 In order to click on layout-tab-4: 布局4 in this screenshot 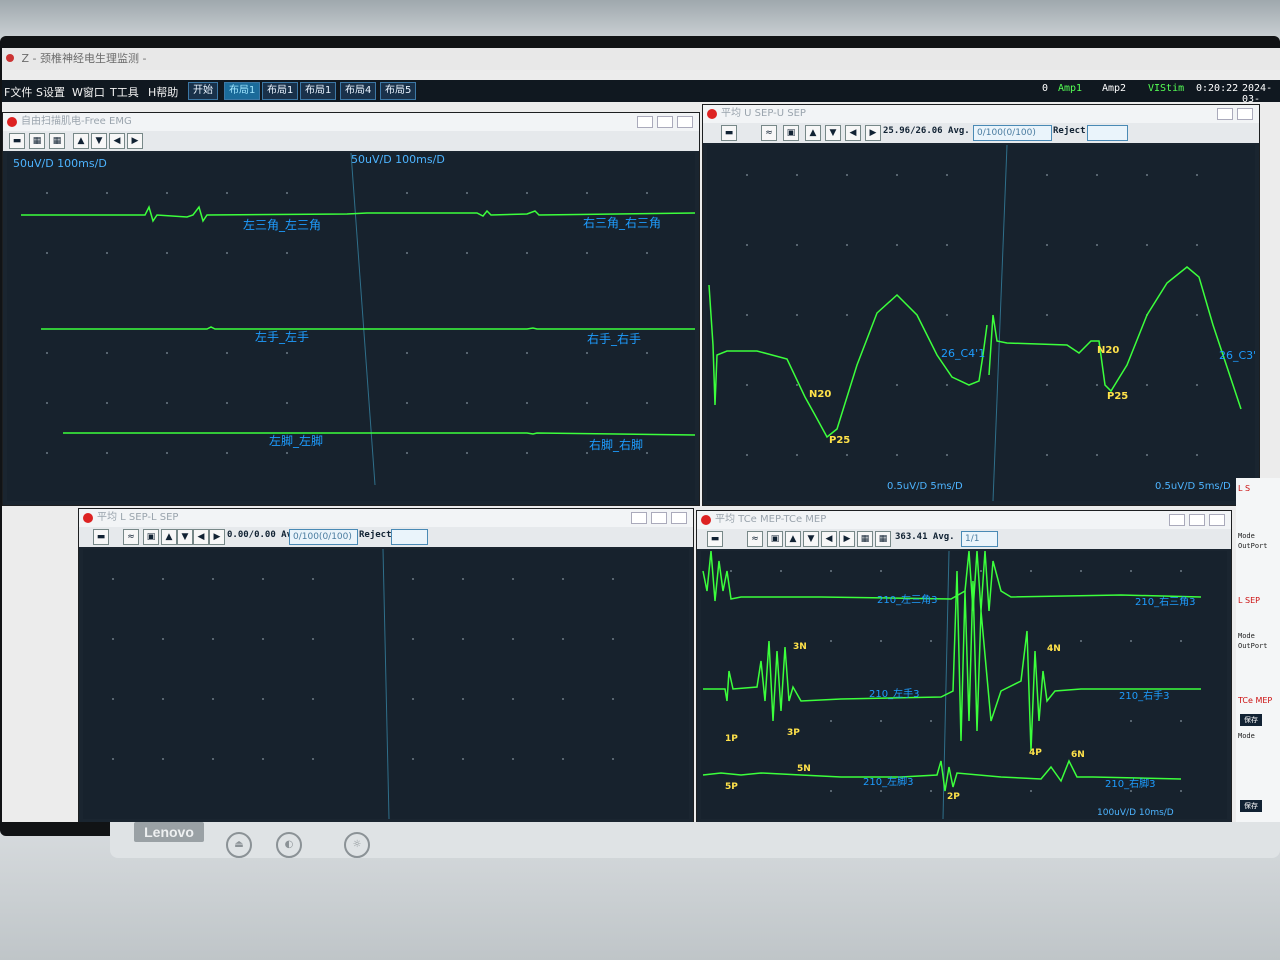, I will do `click(358, 91)`.